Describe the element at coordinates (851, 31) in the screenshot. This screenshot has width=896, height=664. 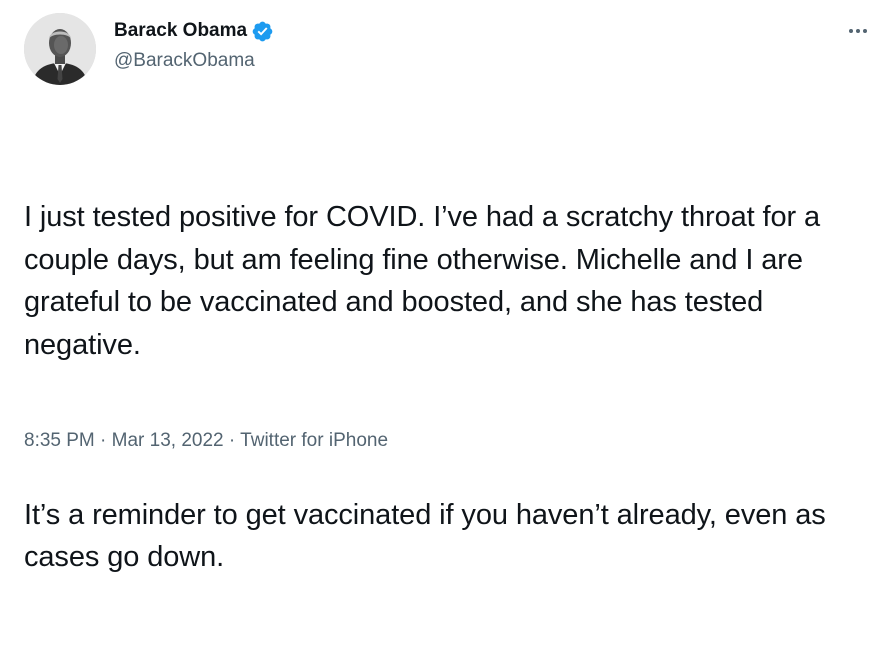
I see `more-horizontal-icon` at that location.